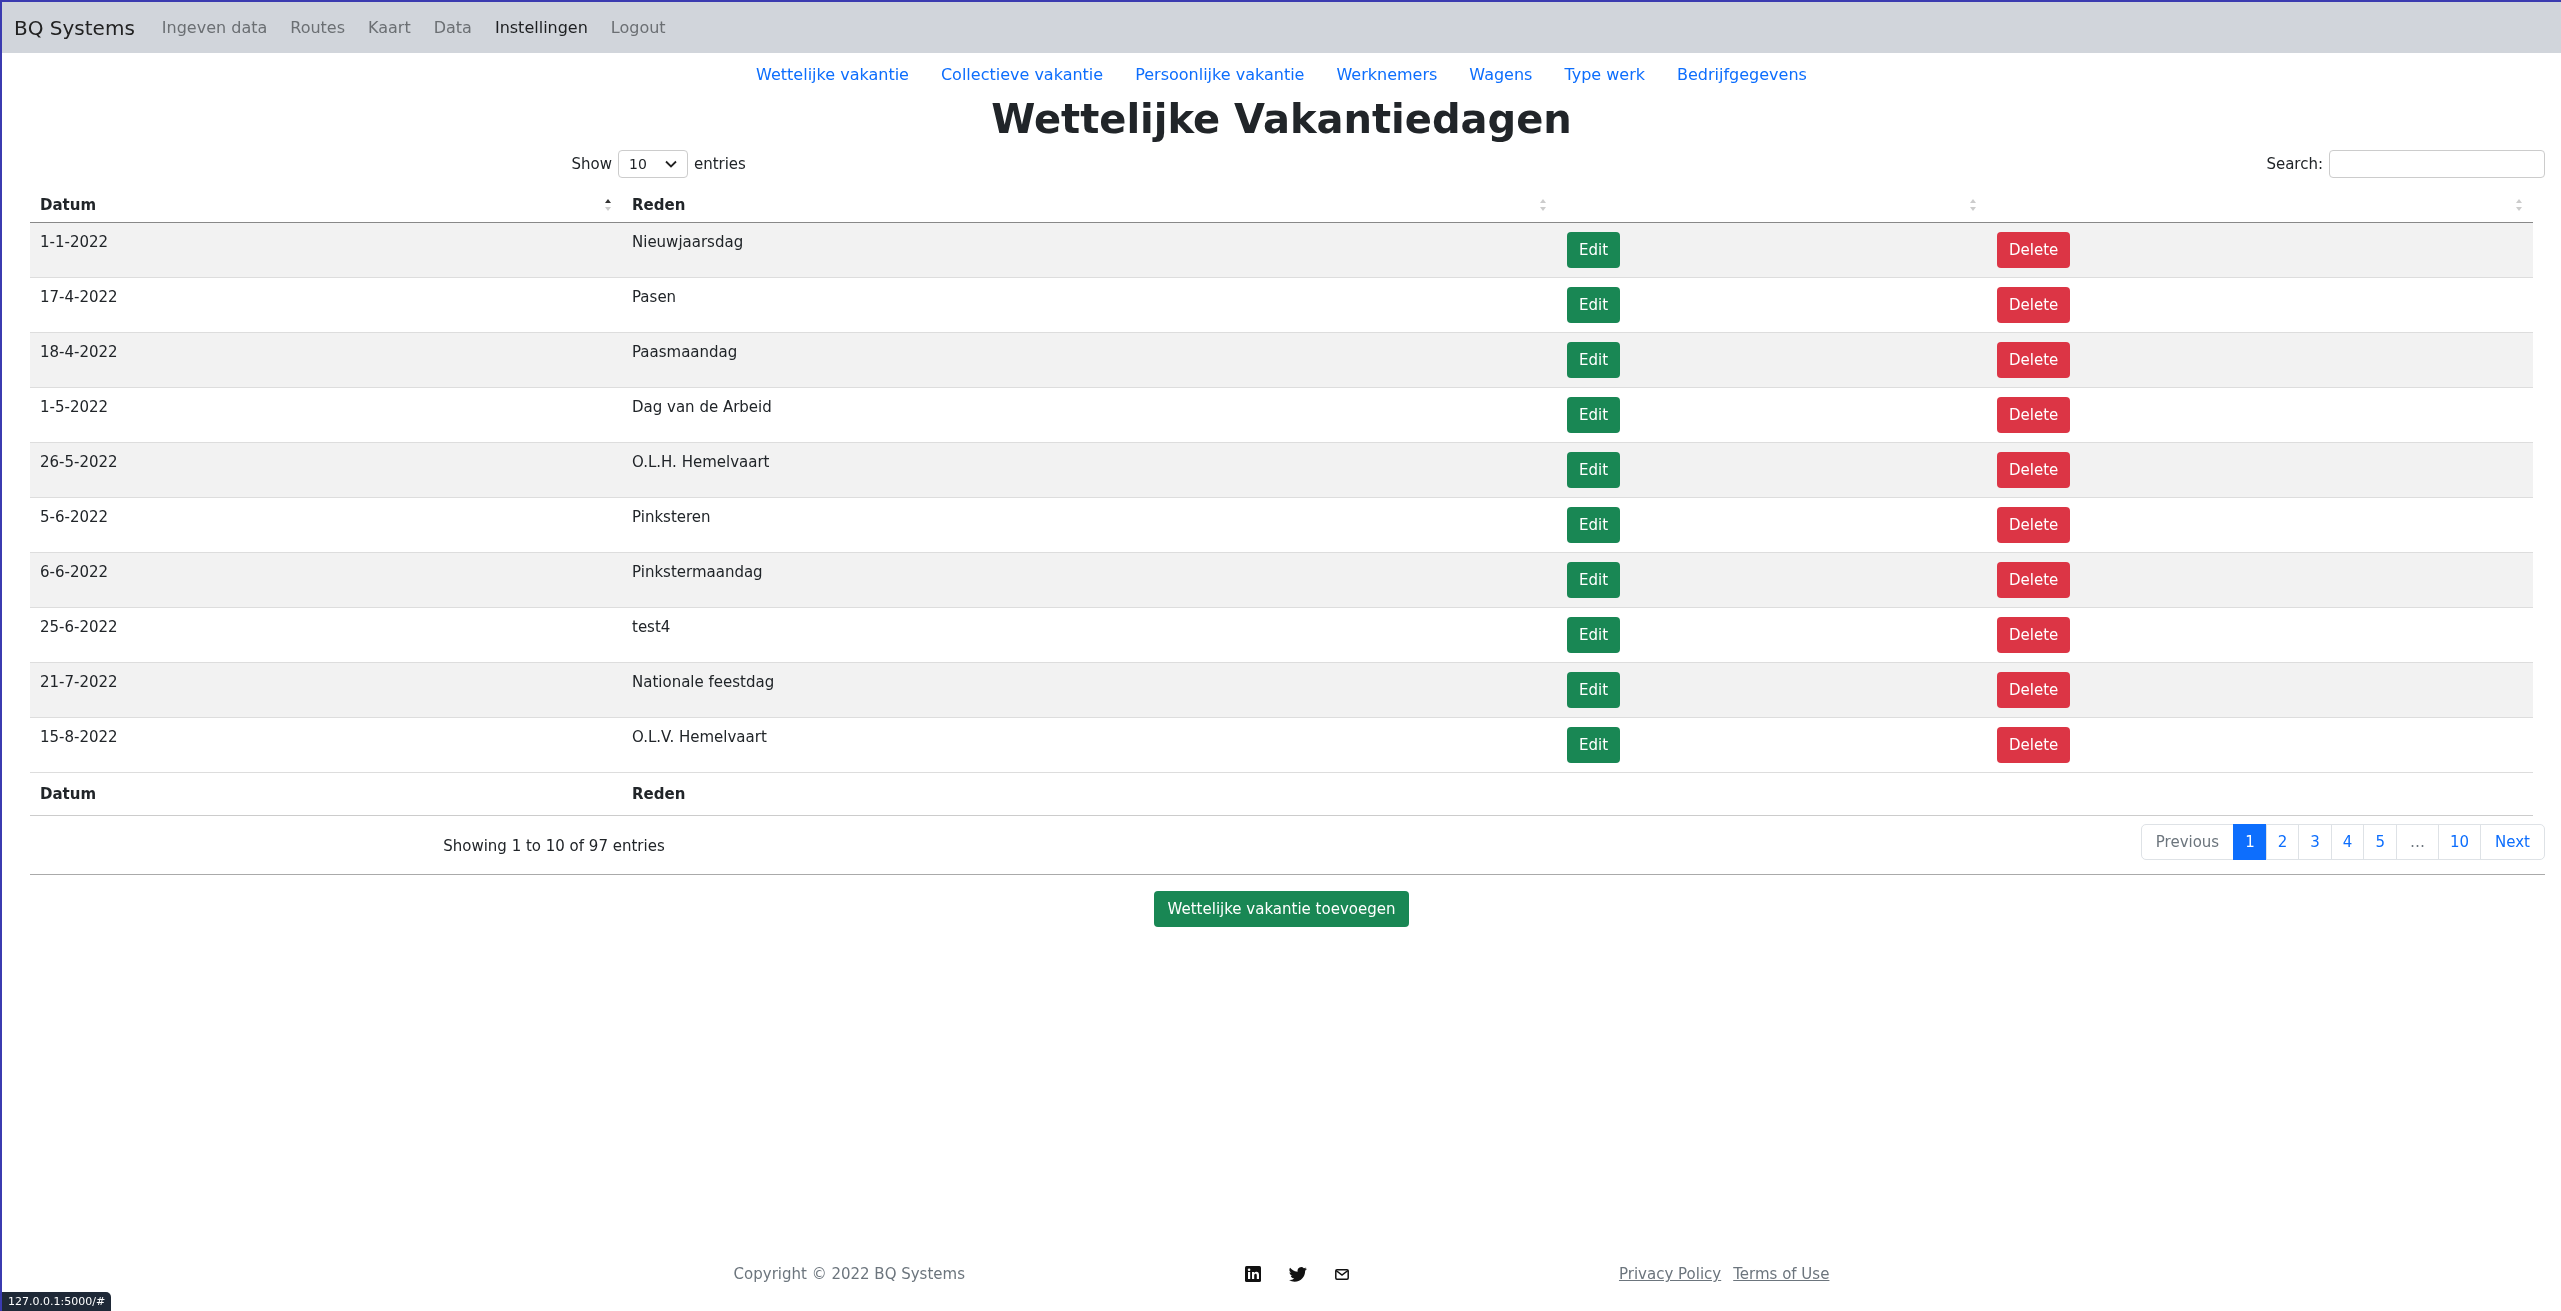 This screenshot has width=2561, height=1311. What do you see at coordinates (2315, 842) in the screenshot?
I see `page-link: 3` at bounding box center [2315, 842].